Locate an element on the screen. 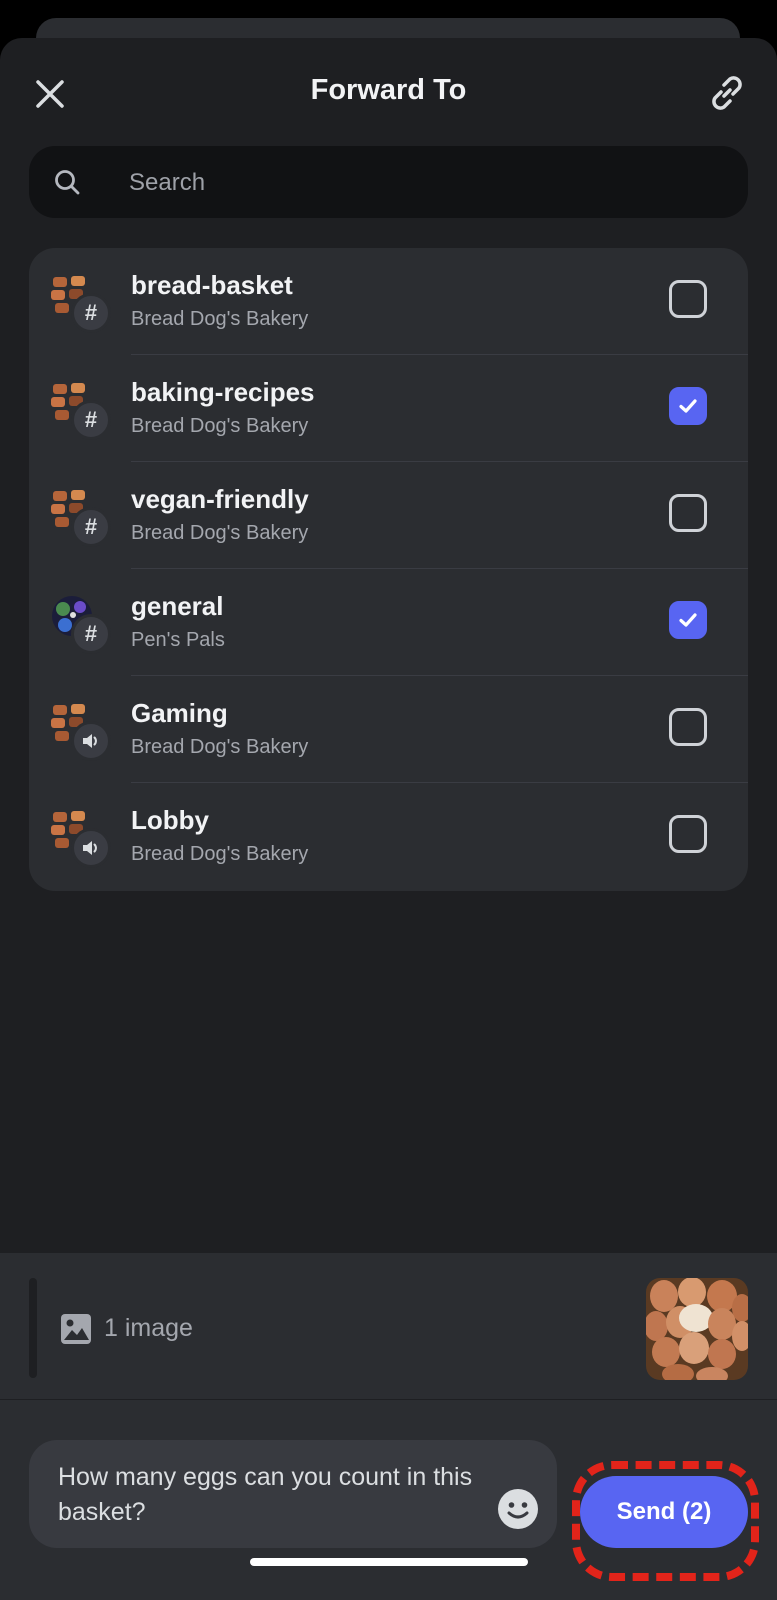 The width and height of the screenshot is (777, 1600). header: Forward To is located at coordinates (388, 93).